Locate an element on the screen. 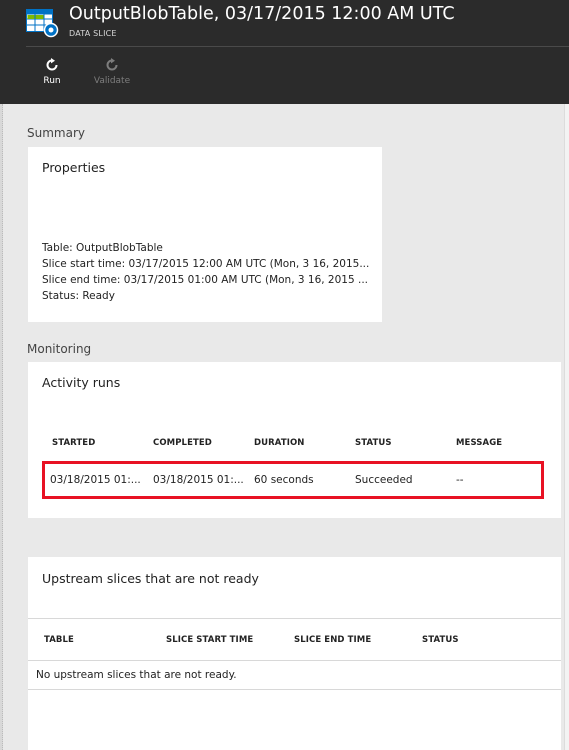  column-header-table: TABLE is located at coordinates (59, 640).